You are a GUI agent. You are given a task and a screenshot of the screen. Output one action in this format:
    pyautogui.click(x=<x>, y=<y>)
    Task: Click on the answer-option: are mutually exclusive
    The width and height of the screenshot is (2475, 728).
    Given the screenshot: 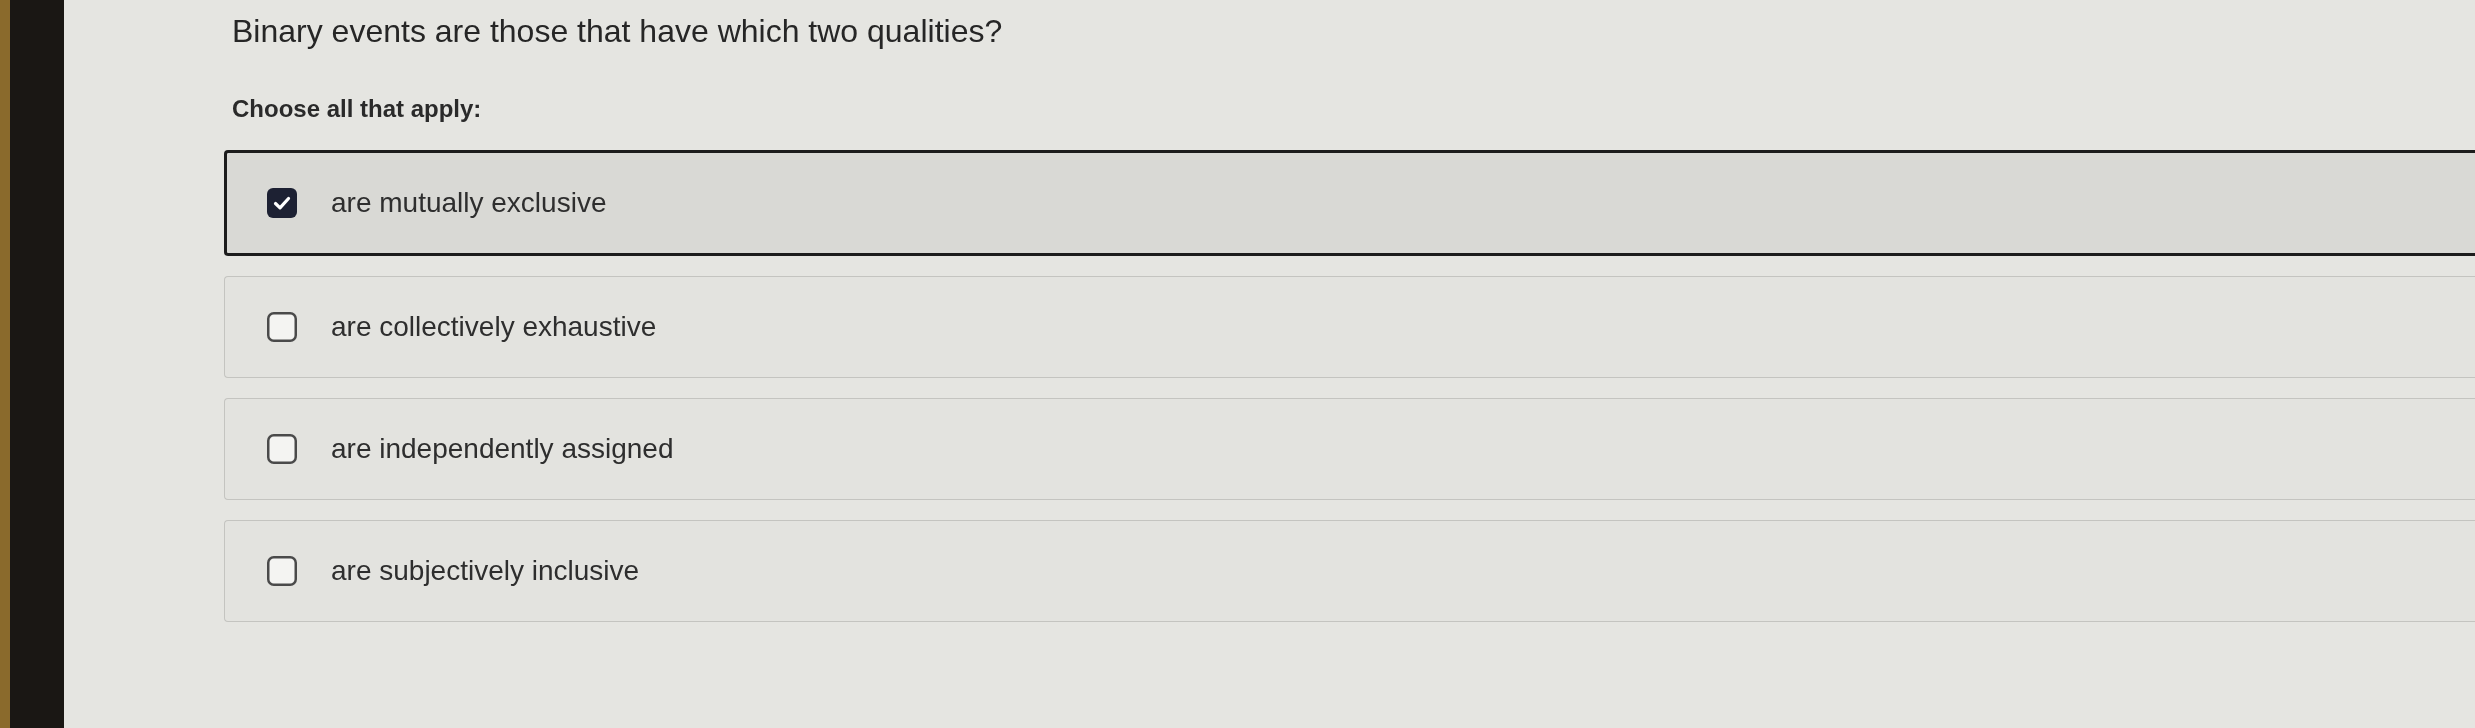 What is the action you would take?
    pyautogui.click(x=1349, y=203)
    